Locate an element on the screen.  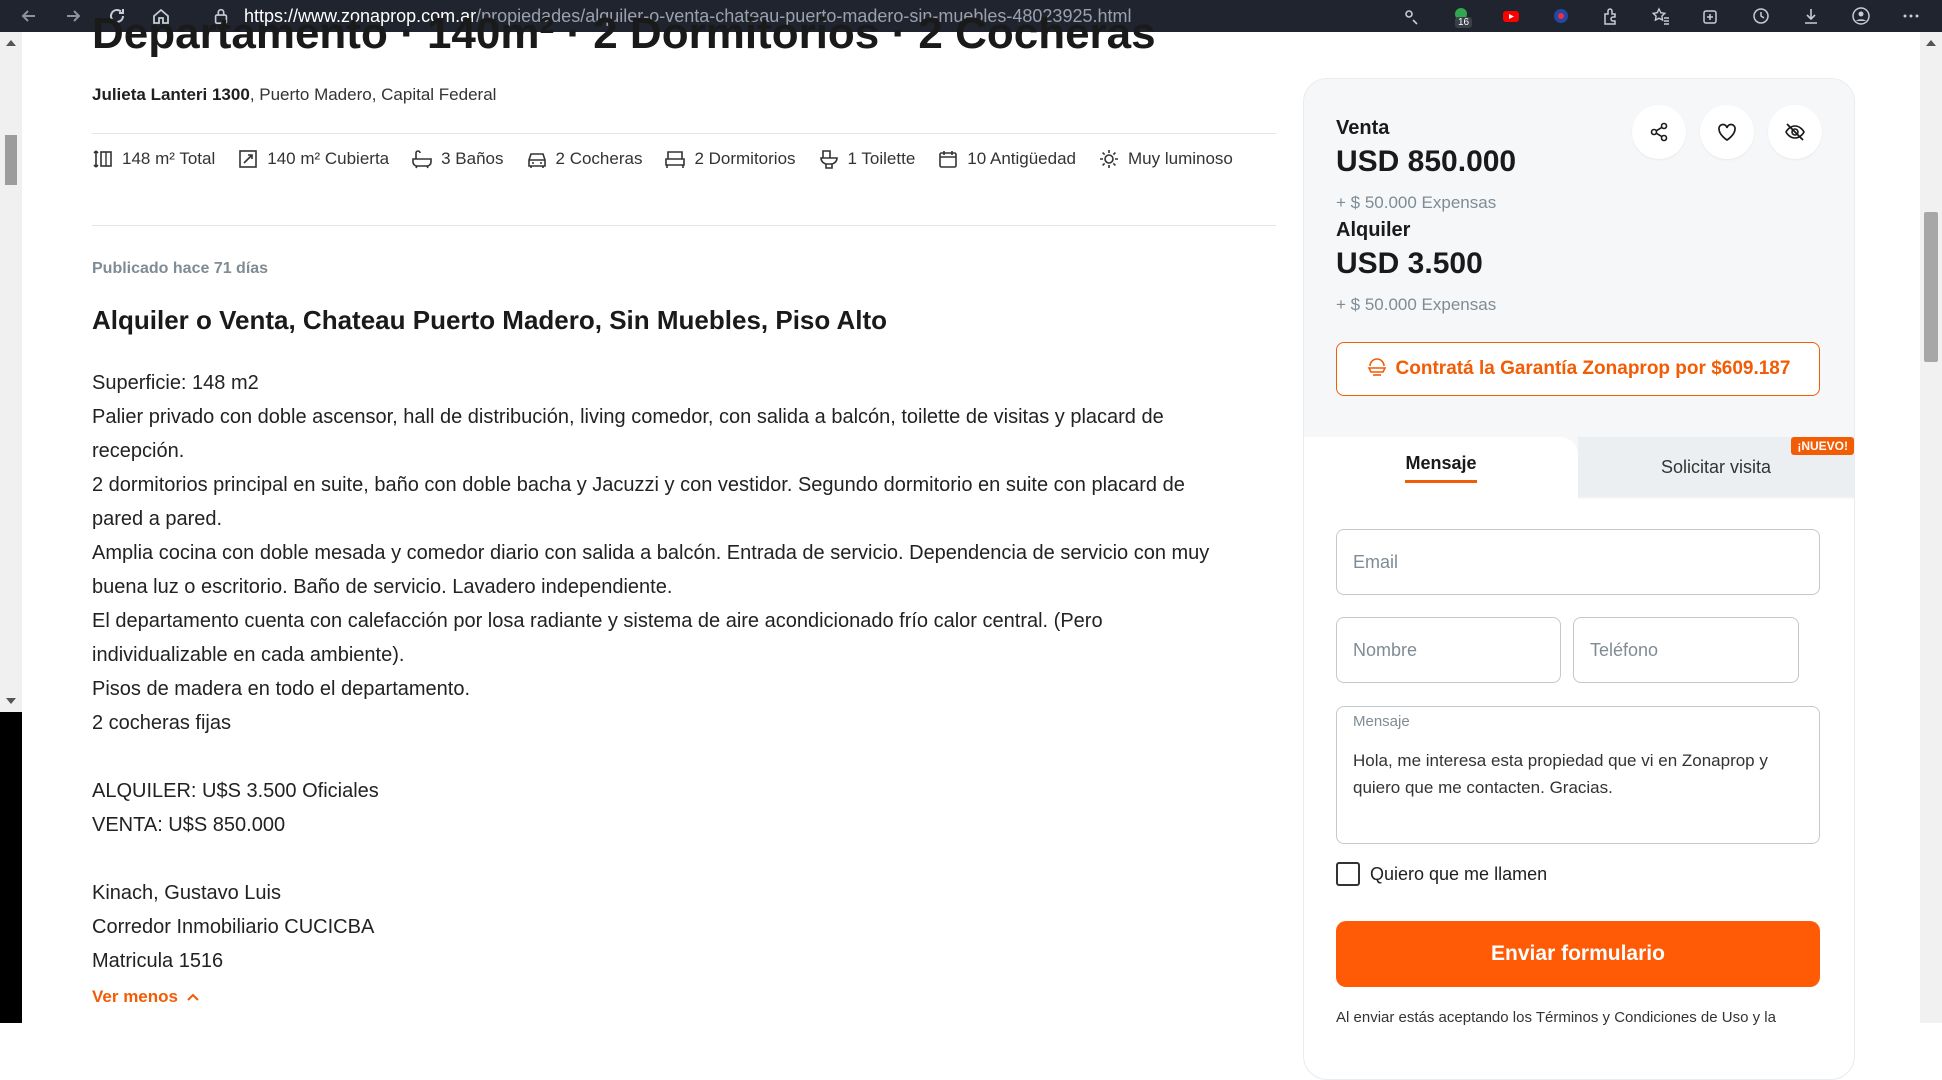
forward-icon is located at coordinates (73, 16).